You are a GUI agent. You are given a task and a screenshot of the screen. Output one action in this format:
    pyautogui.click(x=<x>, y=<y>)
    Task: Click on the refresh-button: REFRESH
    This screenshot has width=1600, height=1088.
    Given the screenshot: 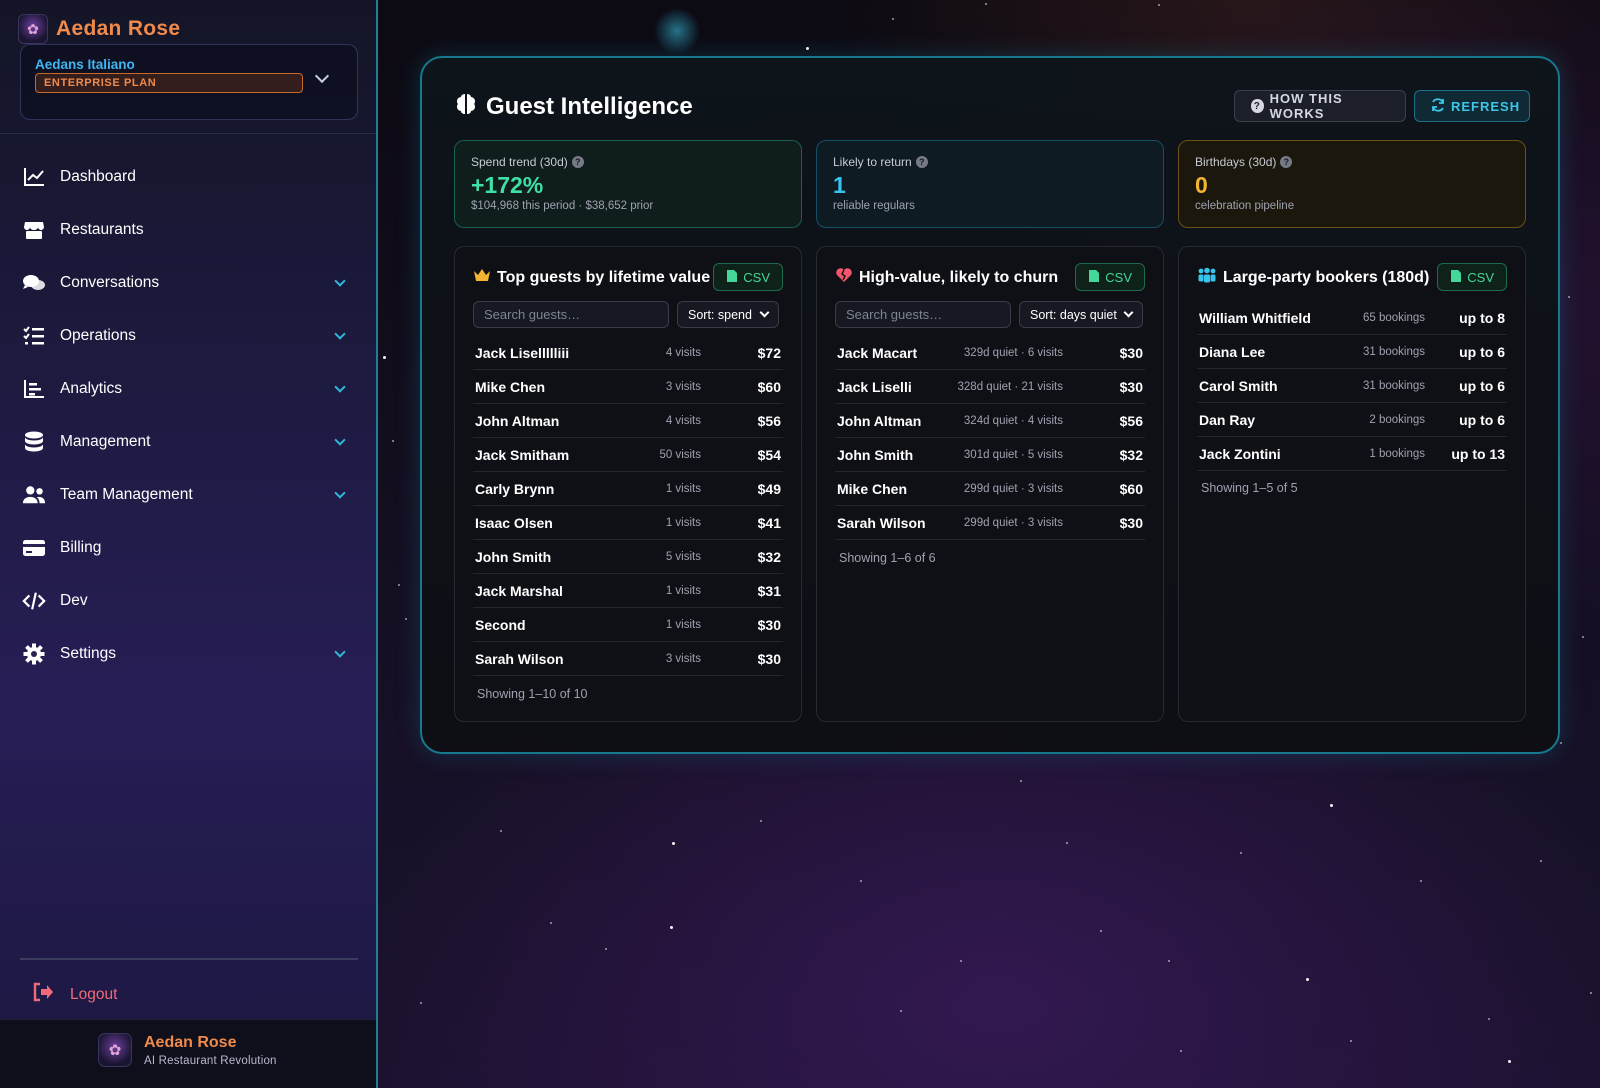 What is the action you would take?
    pyautogui.click(x=1472, y=106)
    